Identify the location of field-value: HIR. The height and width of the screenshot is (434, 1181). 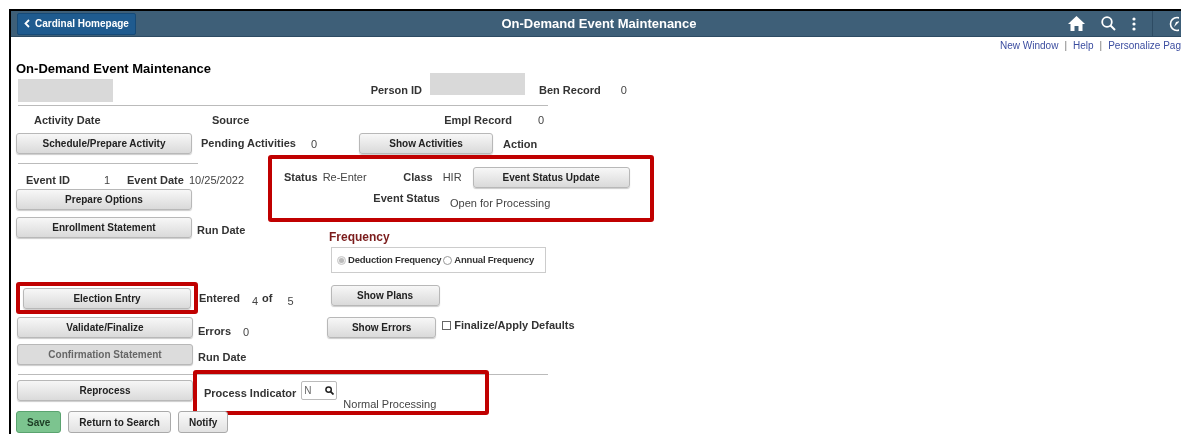
(452, 178).